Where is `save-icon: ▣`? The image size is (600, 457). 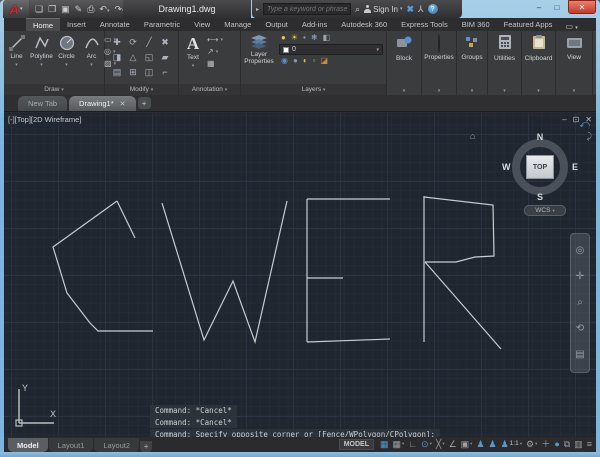
save-icon: ▣ is located at coordinates (65, 9).